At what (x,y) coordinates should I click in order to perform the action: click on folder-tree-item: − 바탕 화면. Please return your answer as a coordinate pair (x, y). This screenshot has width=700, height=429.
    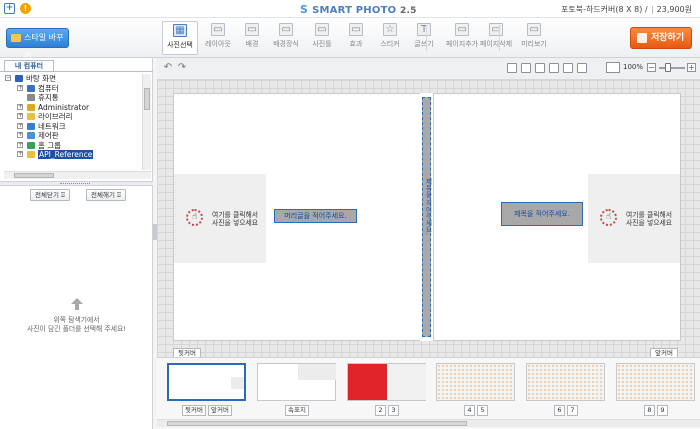
    Looking at the image, I should click on (73, 79).